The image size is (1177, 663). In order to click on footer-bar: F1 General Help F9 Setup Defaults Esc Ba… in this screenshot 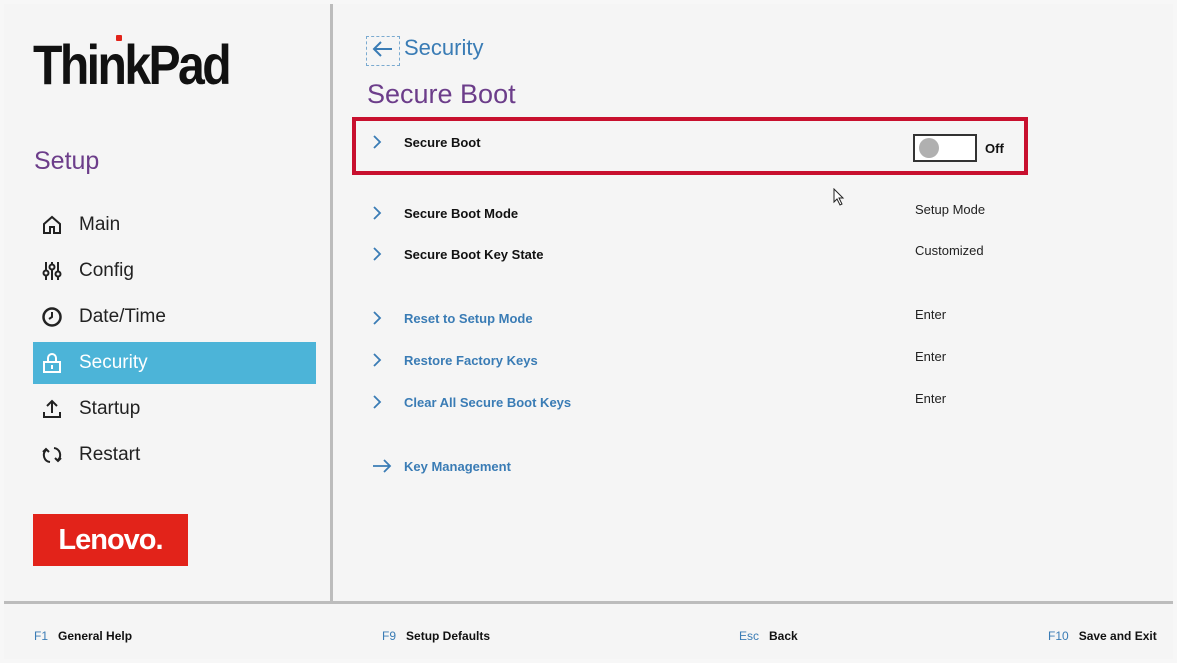, I will do `click(588, 630)`.